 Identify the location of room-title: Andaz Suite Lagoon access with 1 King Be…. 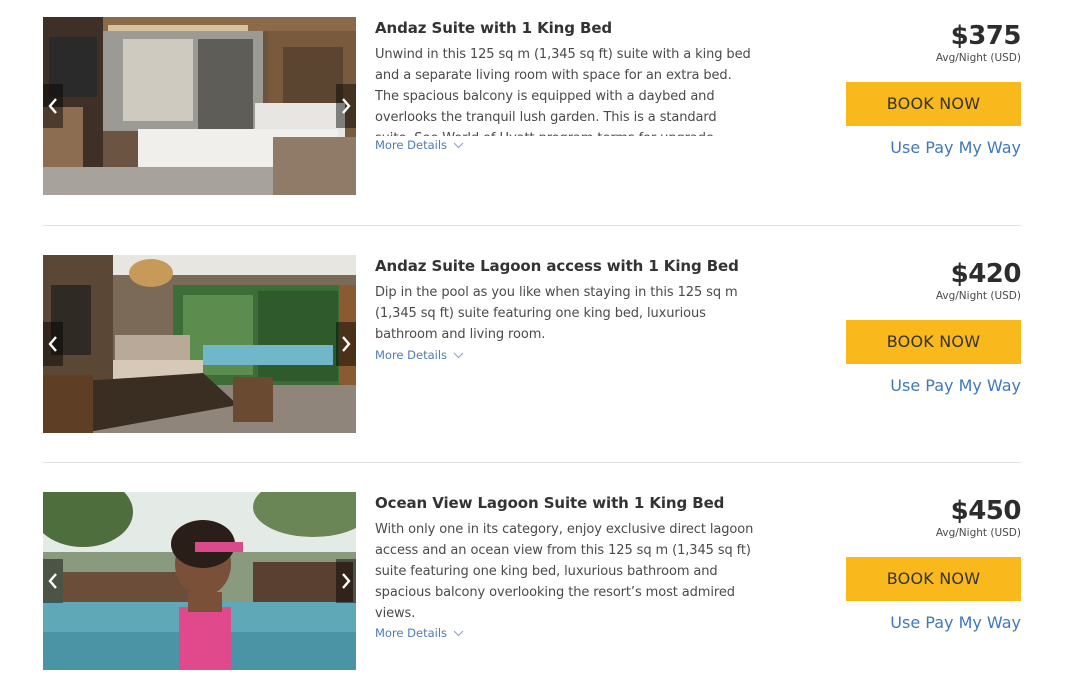
(557, 266).